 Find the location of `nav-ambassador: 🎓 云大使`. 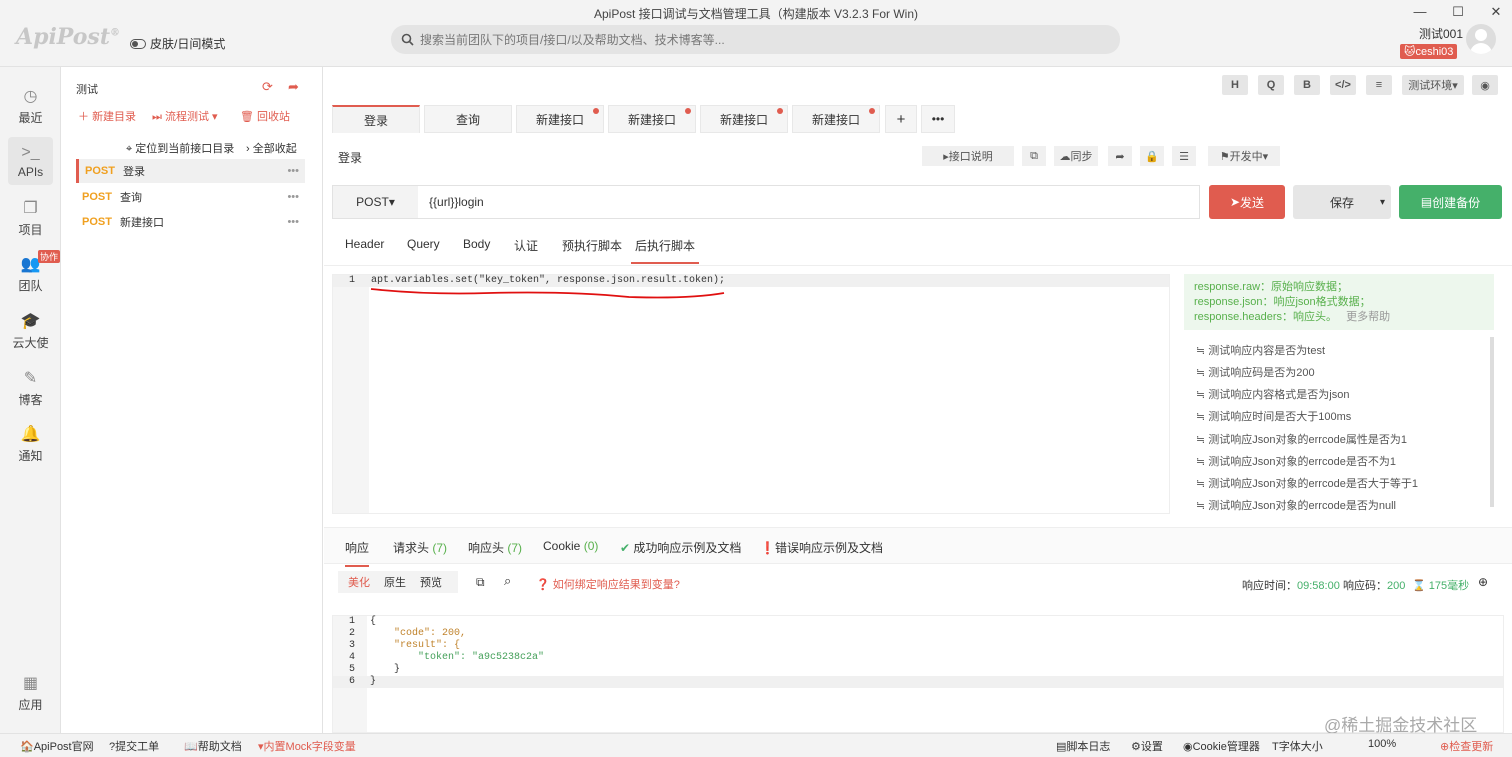

nav-ambassador: 🎓 云大使 is located at coordinates (30, 331).